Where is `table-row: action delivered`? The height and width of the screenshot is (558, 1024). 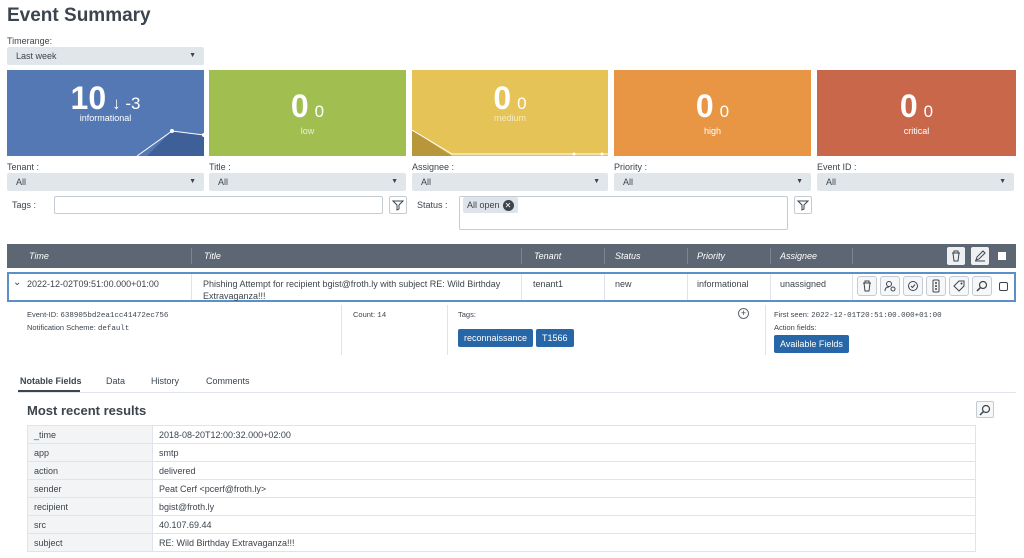
table-row: action delivered is located at coordinates (501, 470).